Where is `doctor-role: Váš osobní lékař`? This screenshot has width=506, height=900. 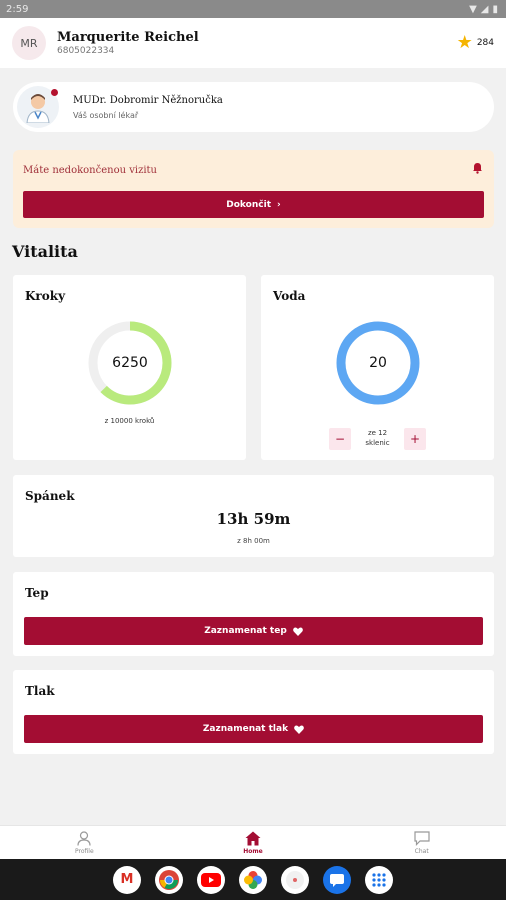
doctor-role: Váš osobní lékař is located at coordinates (106, 115).